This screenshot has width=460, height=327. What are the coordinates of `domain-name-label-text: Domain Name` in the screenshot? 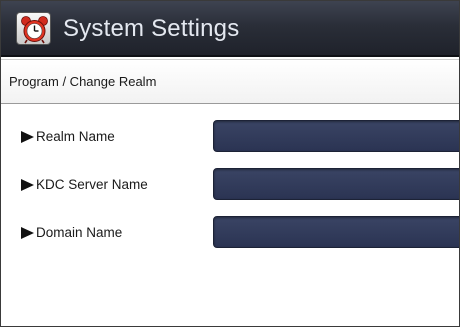 It's located at (79, 232).